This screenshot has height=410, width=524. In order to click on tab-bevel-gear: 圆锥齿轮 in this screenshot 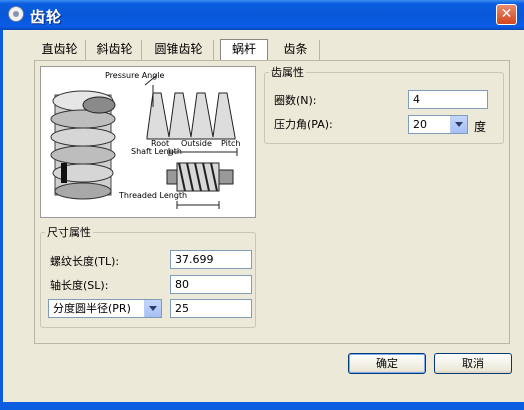, I will do `click(179, 50)`.